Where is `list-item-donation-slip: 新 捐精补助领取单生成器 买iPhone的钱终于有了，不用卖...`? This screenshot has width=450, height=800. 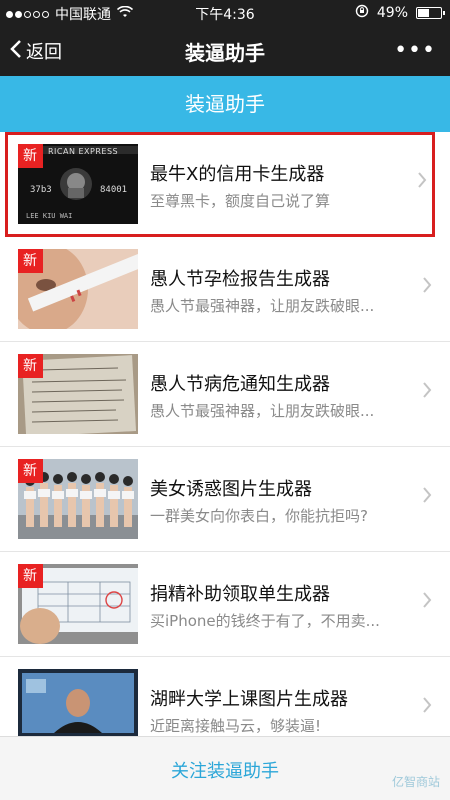
list-item-donation-slip: 新 捐精补助领取单生成器 买iPhone的钱终于有了，不用卖... is located at coordinates (225, 604).